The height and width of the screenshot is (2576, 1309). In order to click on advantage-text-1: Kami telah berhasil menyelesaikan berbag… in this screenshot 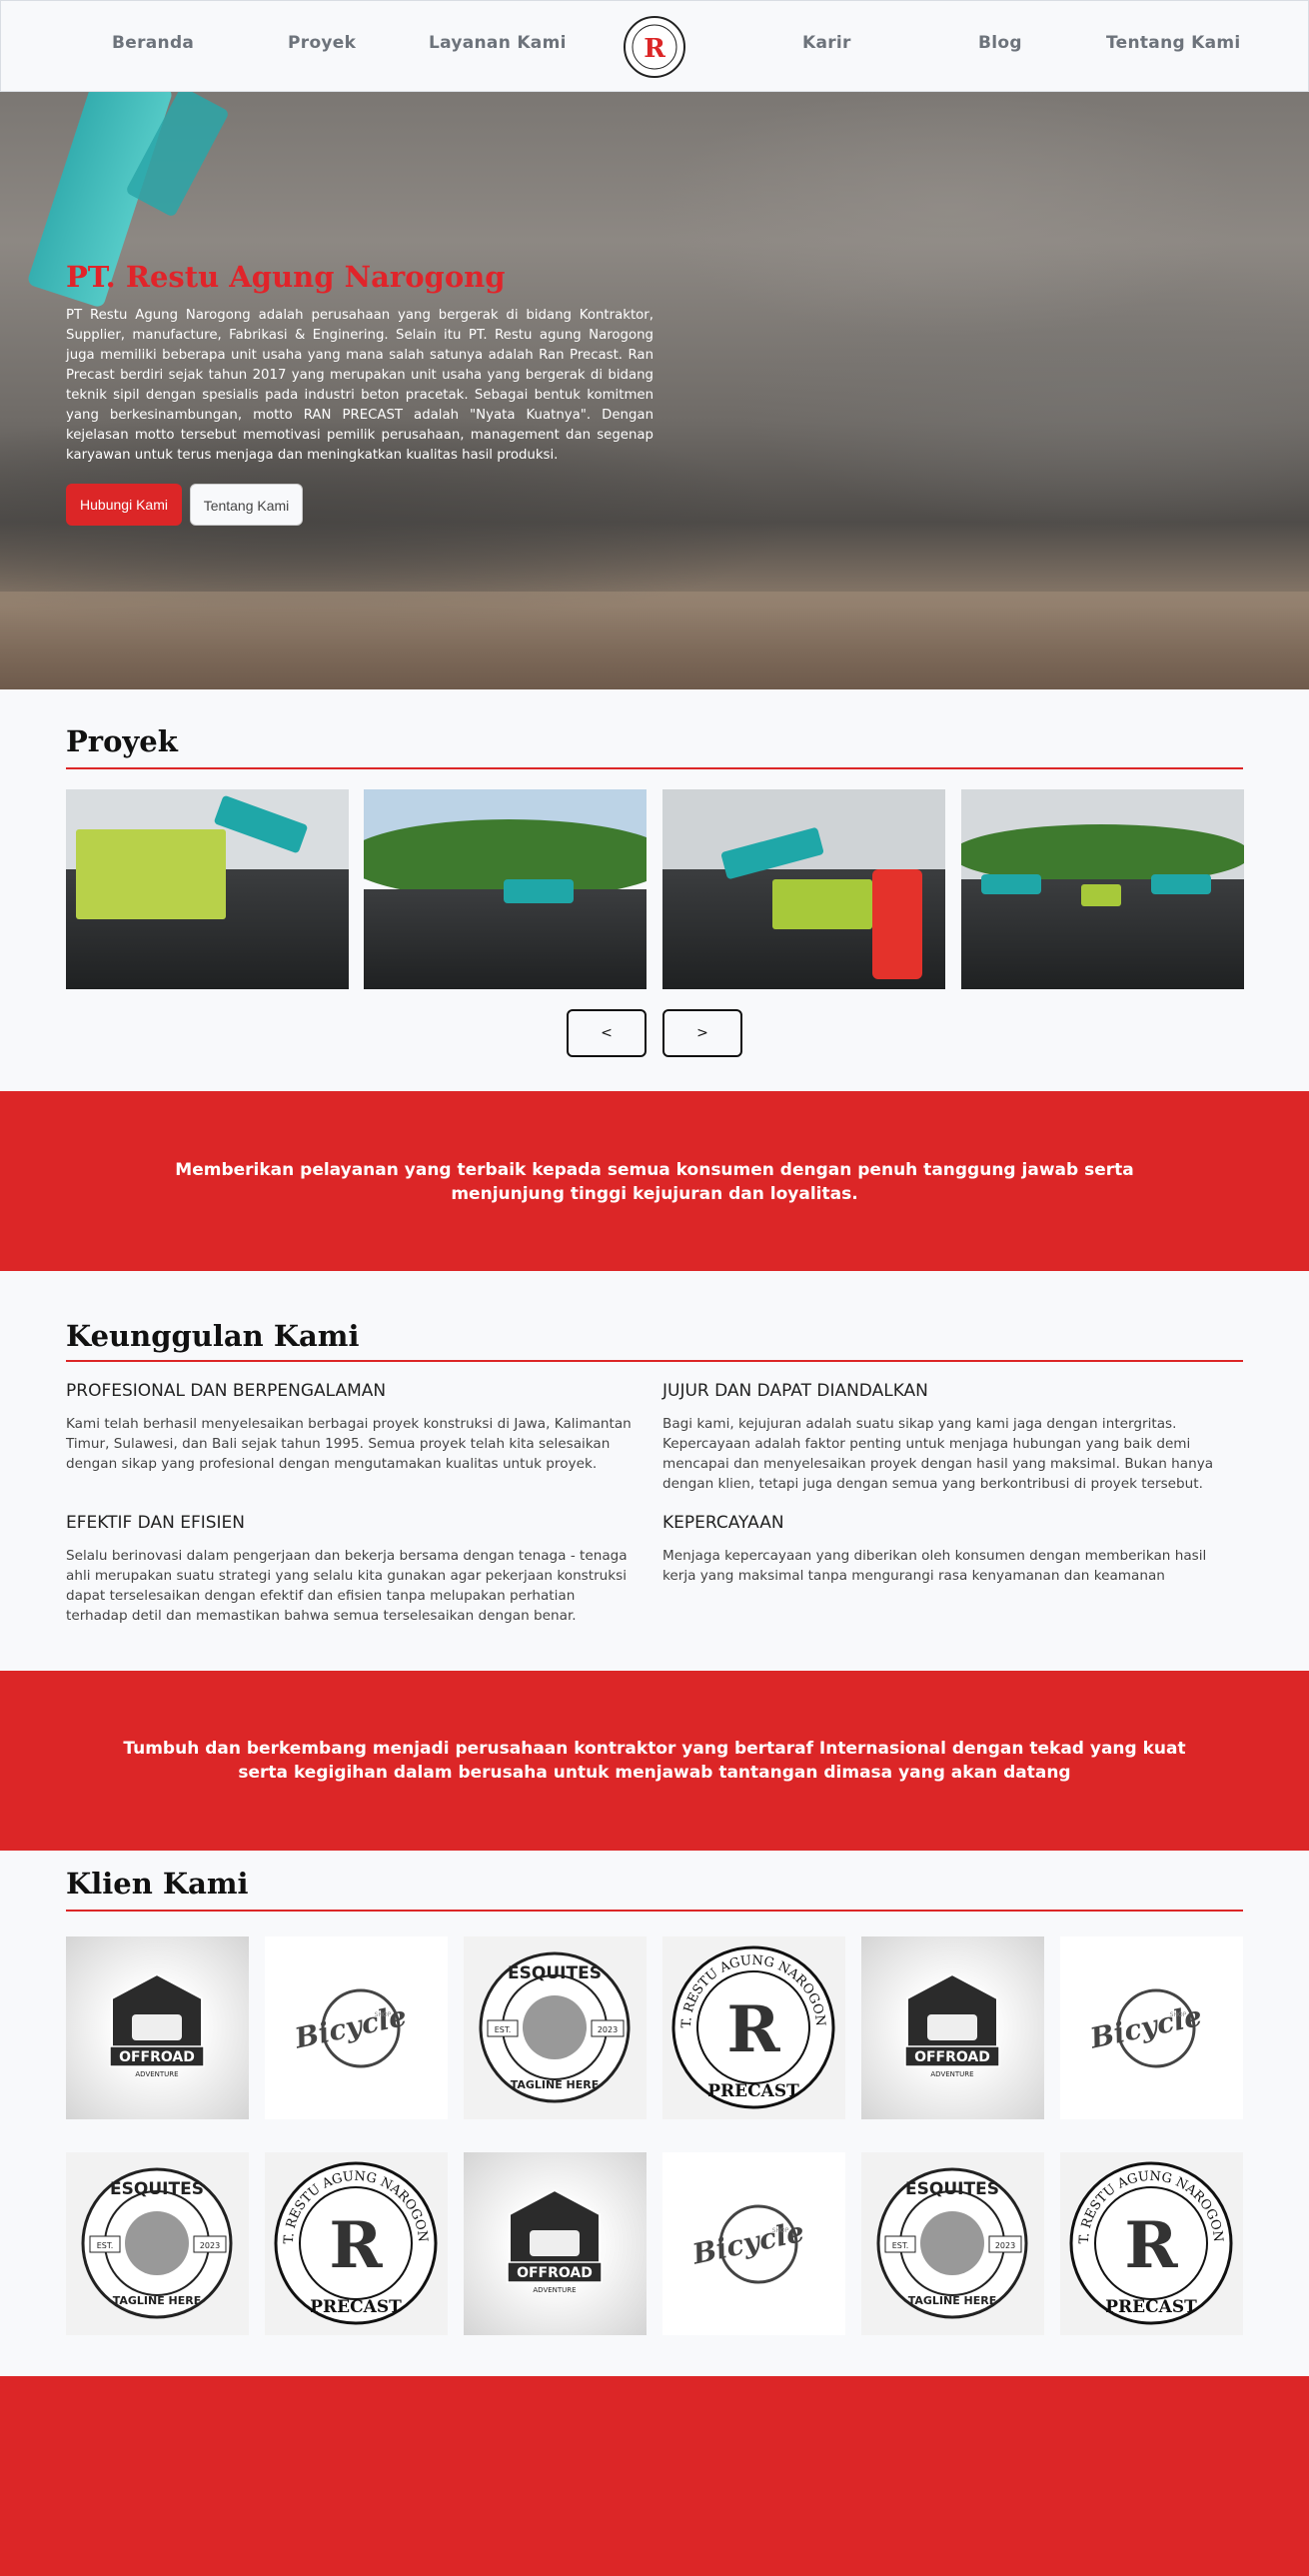, I will do `click(349, 1444)`.